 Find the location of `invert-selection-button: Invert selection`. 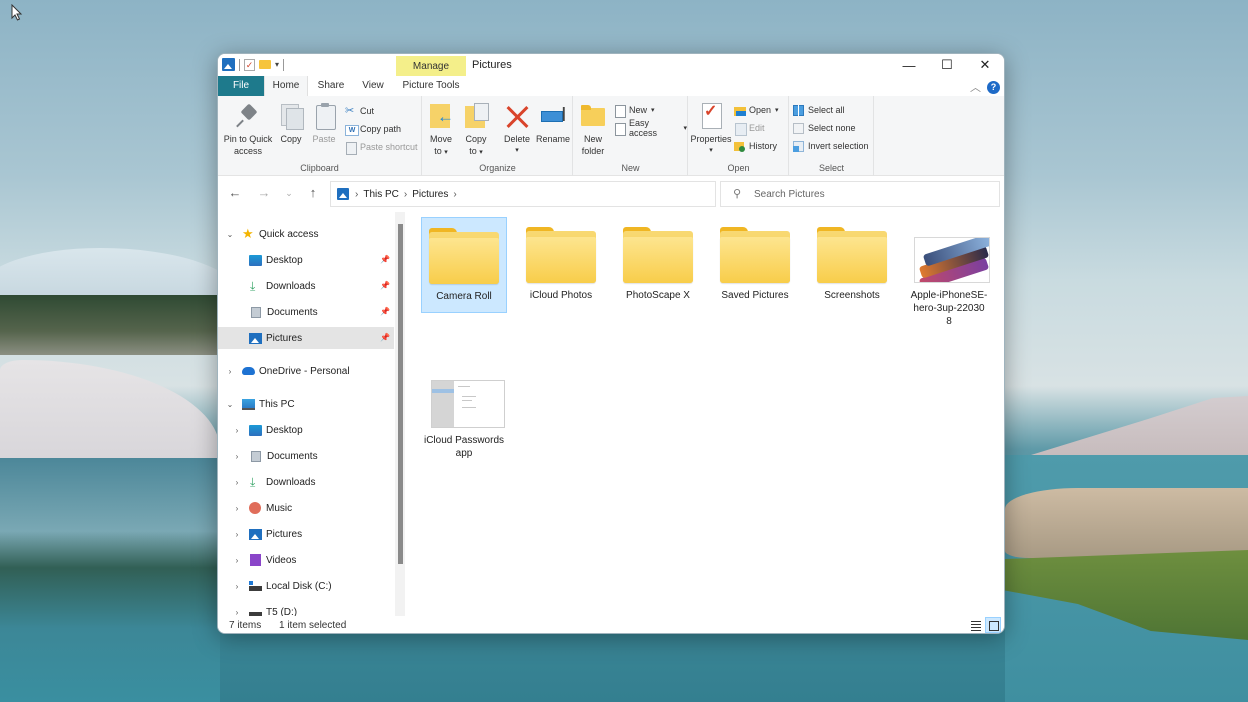

invert-selection-button: Invert selection is located at coordinates (831, 146).